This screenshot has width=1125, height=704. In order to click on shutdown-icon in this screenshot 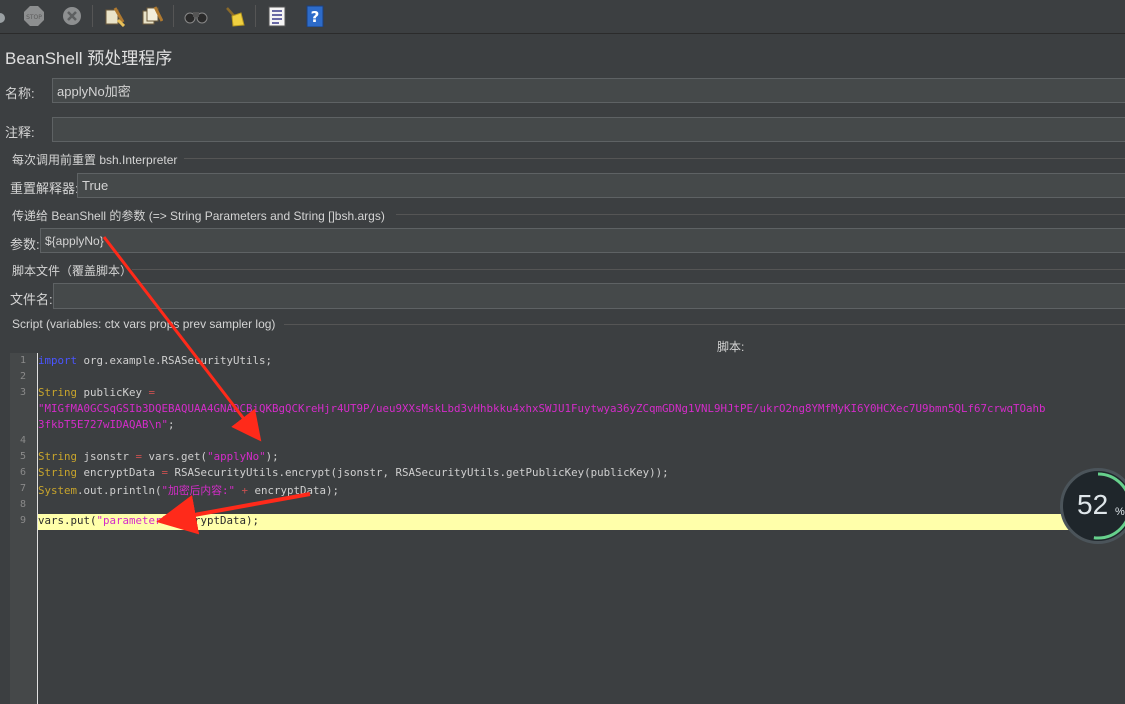, I will do `click(72, 16)`.